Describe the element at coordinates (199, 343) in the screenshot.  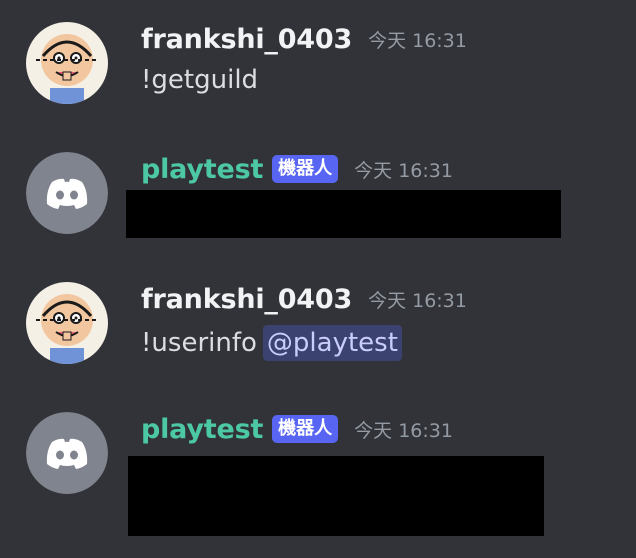
I see `message-text: !userinfo` at that location.